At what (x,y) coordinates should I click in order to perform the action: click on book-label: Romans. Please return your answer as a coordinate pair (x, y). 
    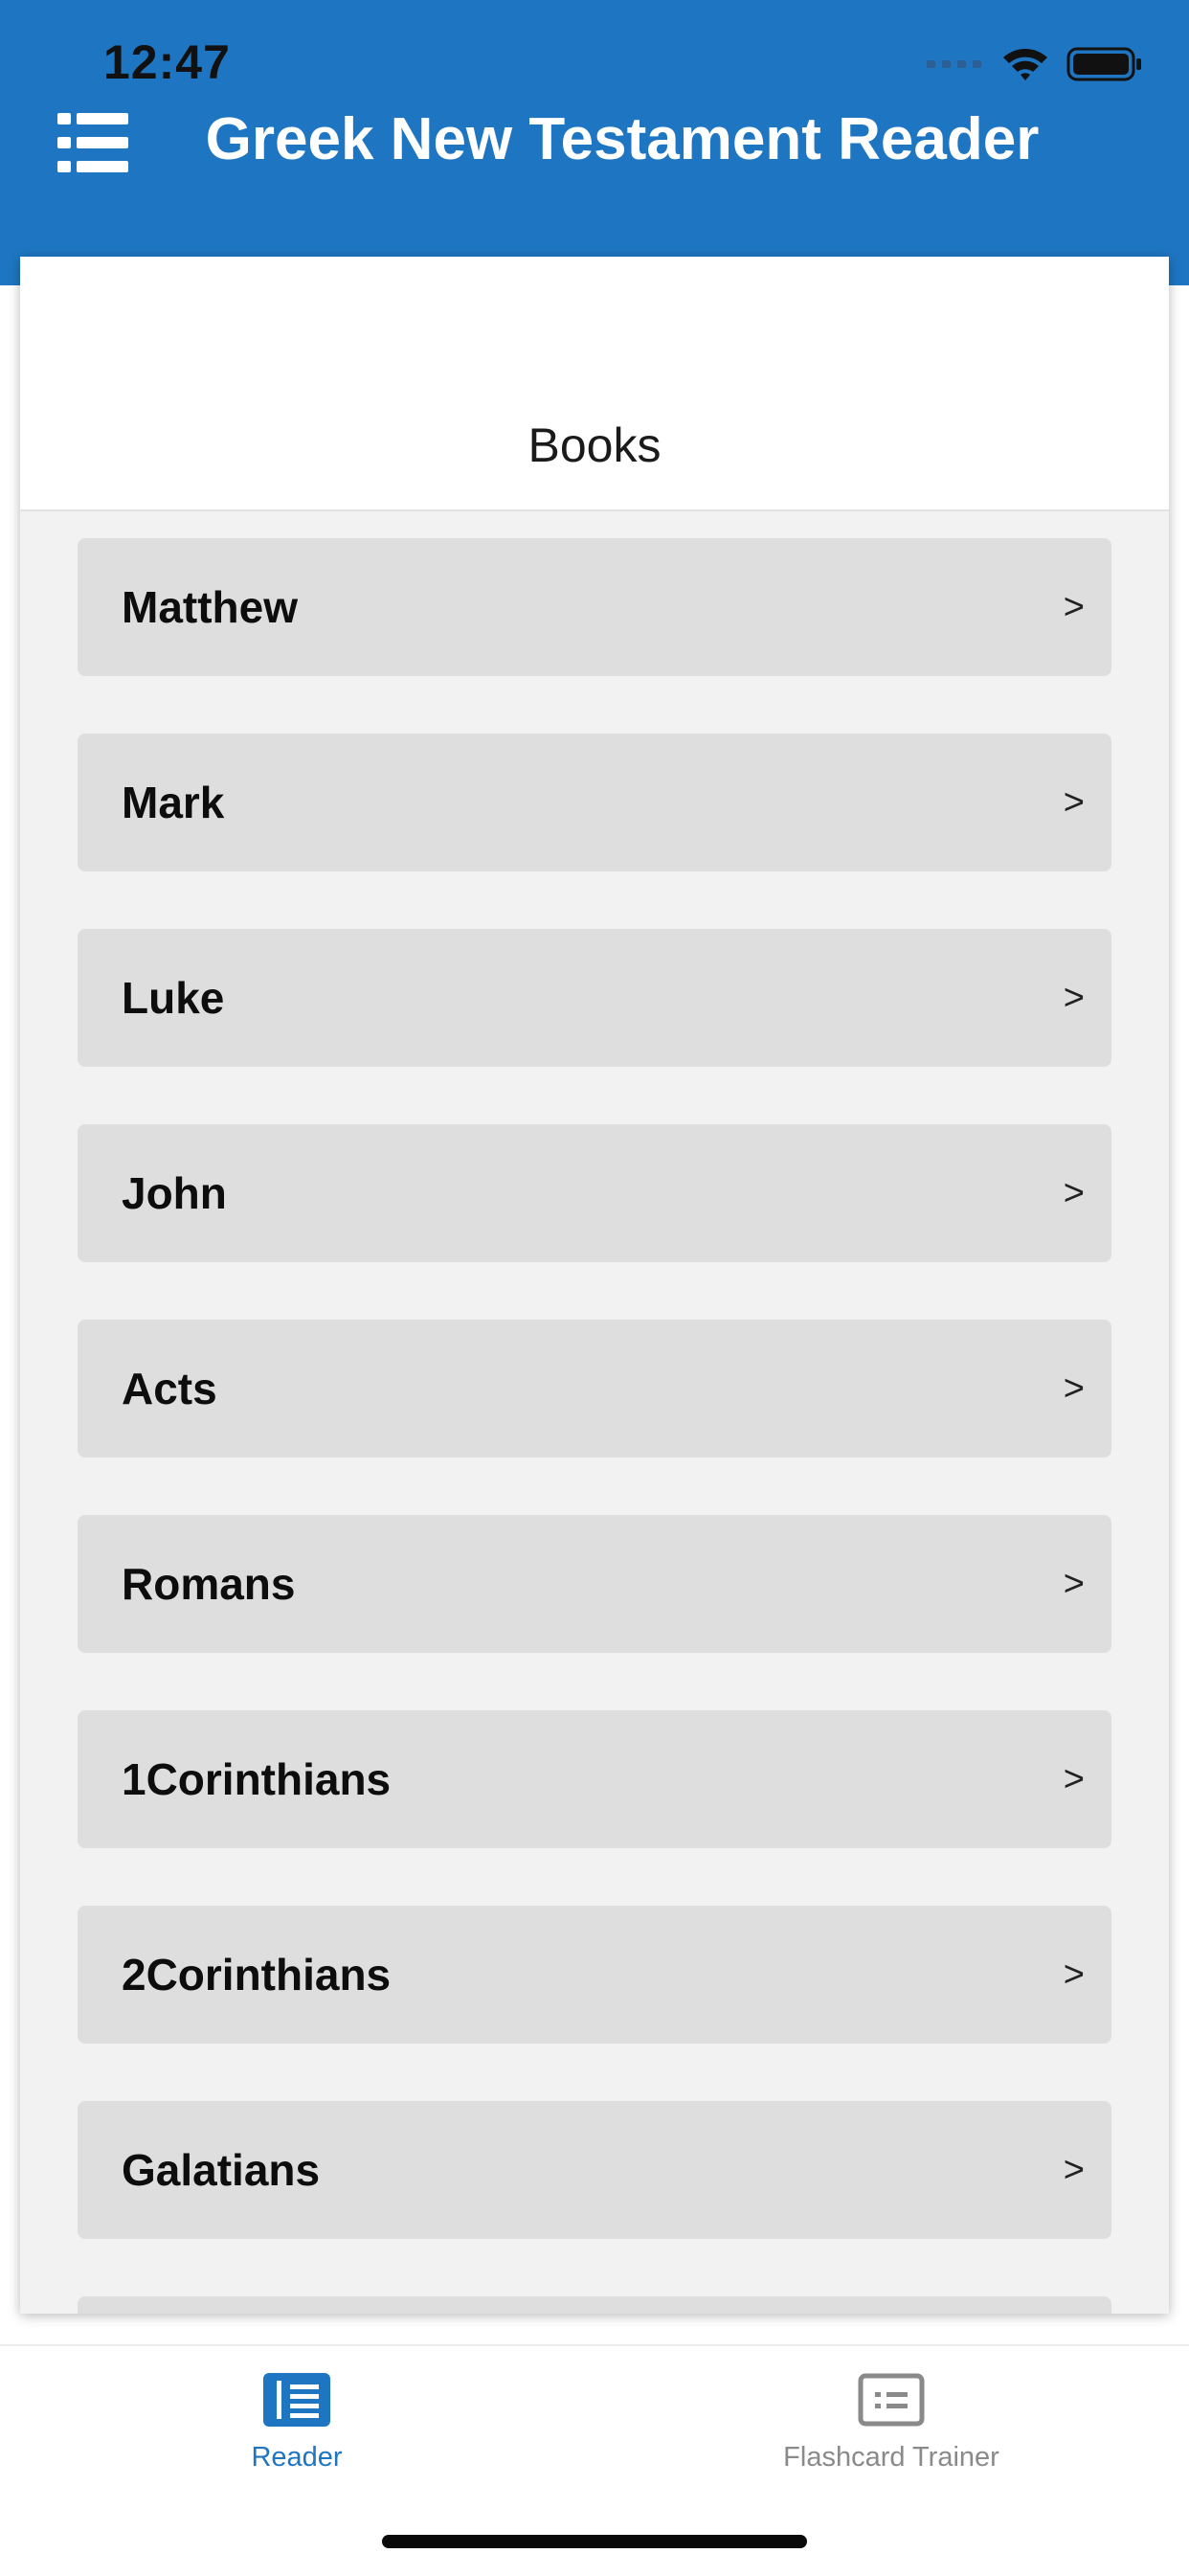
    Looking at the image, I should click on (209, 1584).